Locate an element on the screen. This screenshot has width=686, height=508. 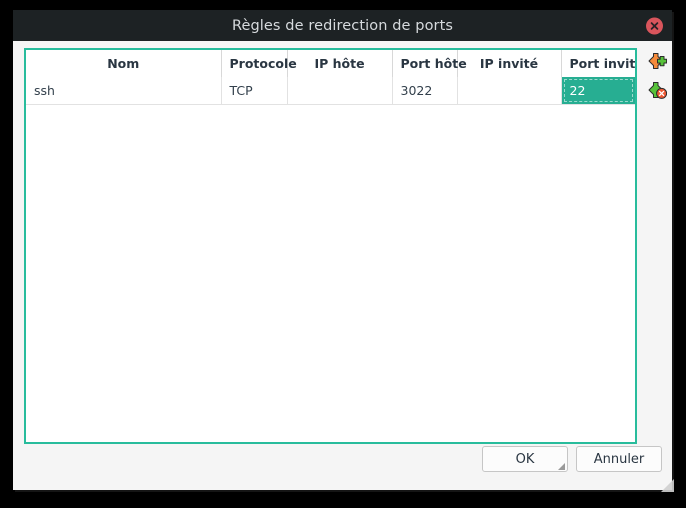
ok-button-label: OK is located at coordinates (525, 459).